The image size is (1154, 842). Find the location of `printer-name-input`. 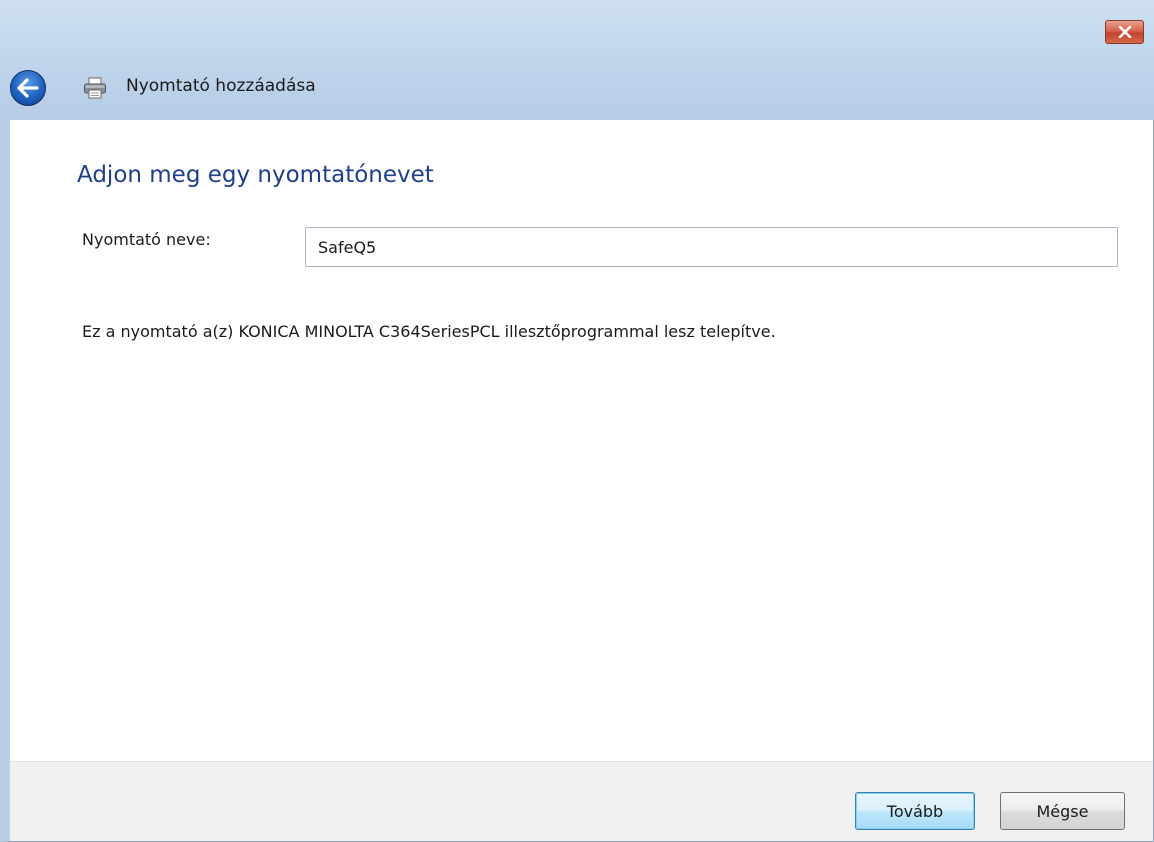

printer-name-input is located at coordinates (711, 247).